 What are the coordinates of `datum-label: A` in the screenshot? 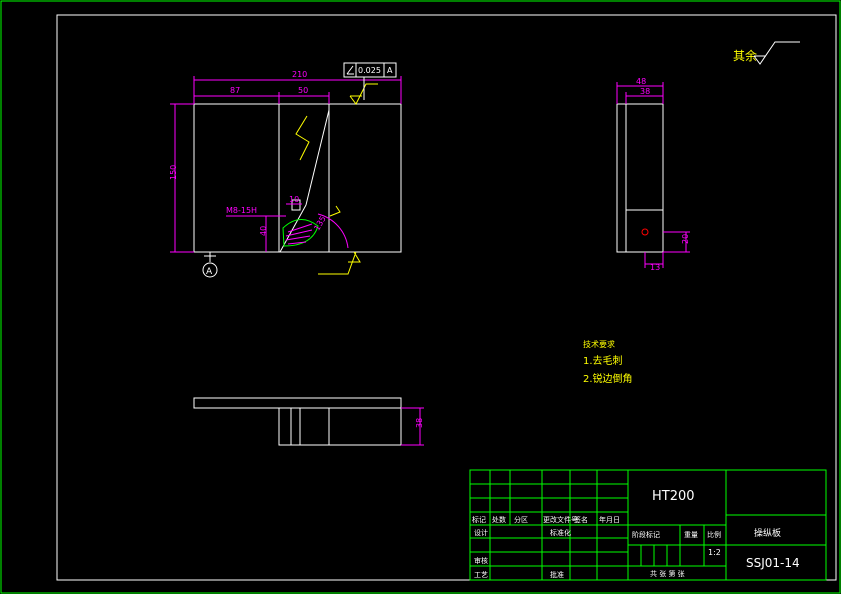 It's located at (209, 272).